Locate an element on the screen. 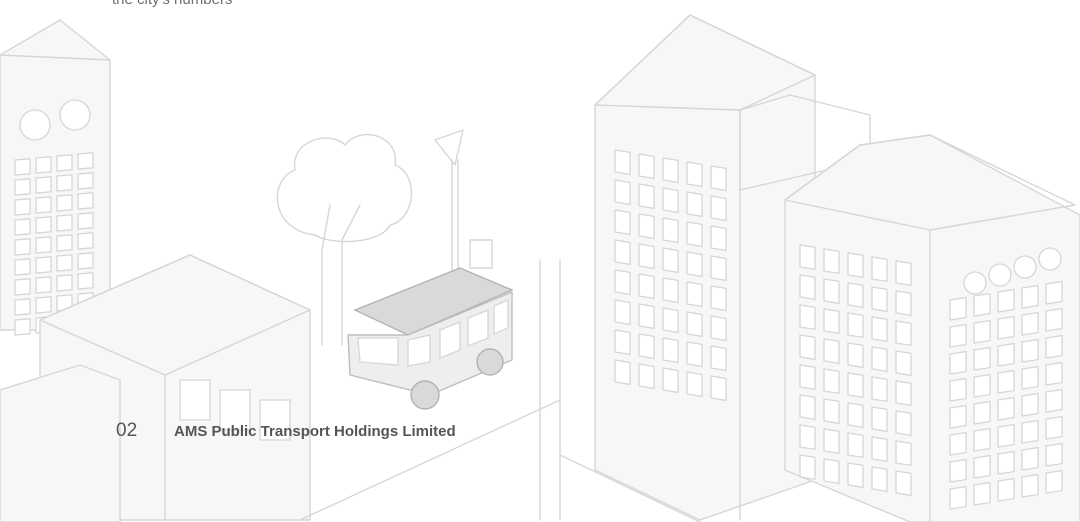 The width and height of the screenshot is (1080, 522). page-footer: 02 AMS Public Transport Holdings Limited is located at coordinates (286, 431).